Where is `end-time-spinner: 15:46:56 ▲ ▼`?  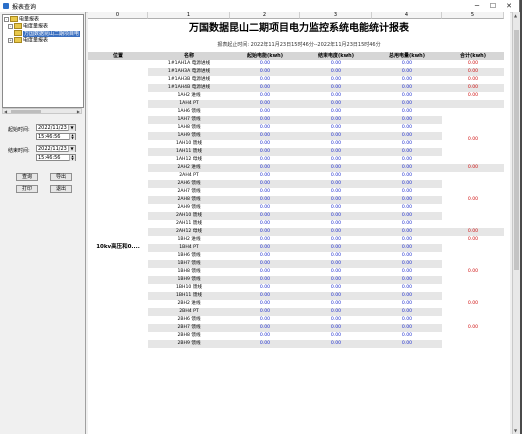 end-time-spinner: 15:46:56 ▲ ▼ is located at coordinates (56, 157).